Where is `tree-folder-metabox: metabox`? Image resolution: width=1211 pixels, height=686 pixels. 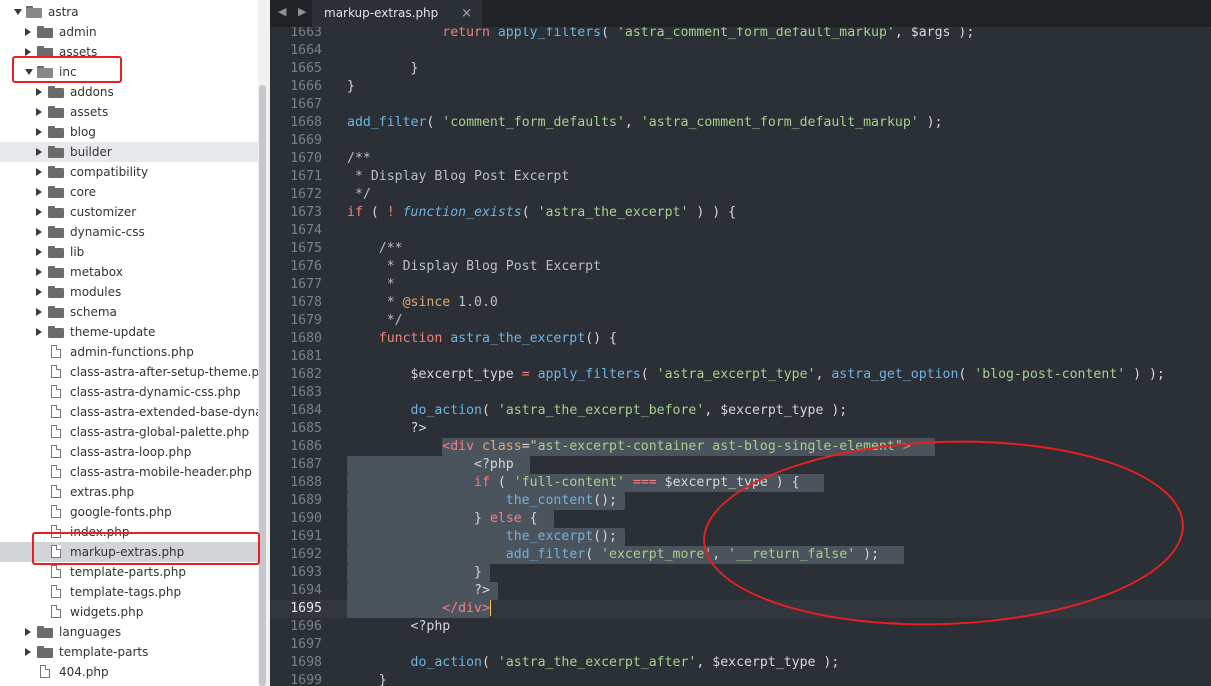 tree-folder-metabox: metabox is located at coordinates (129, 272).